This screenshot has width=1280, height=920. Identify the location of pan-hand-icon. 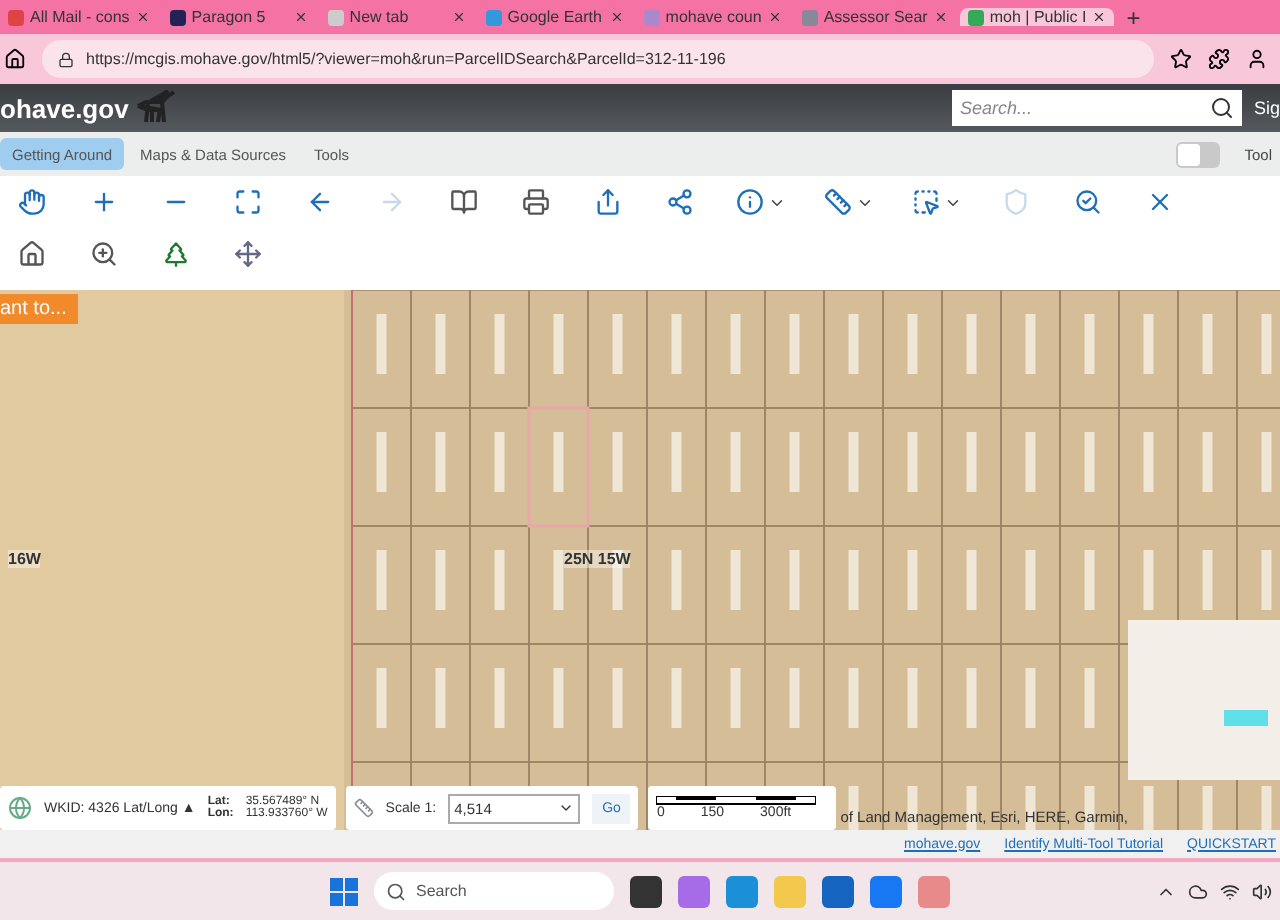
(32, 202).